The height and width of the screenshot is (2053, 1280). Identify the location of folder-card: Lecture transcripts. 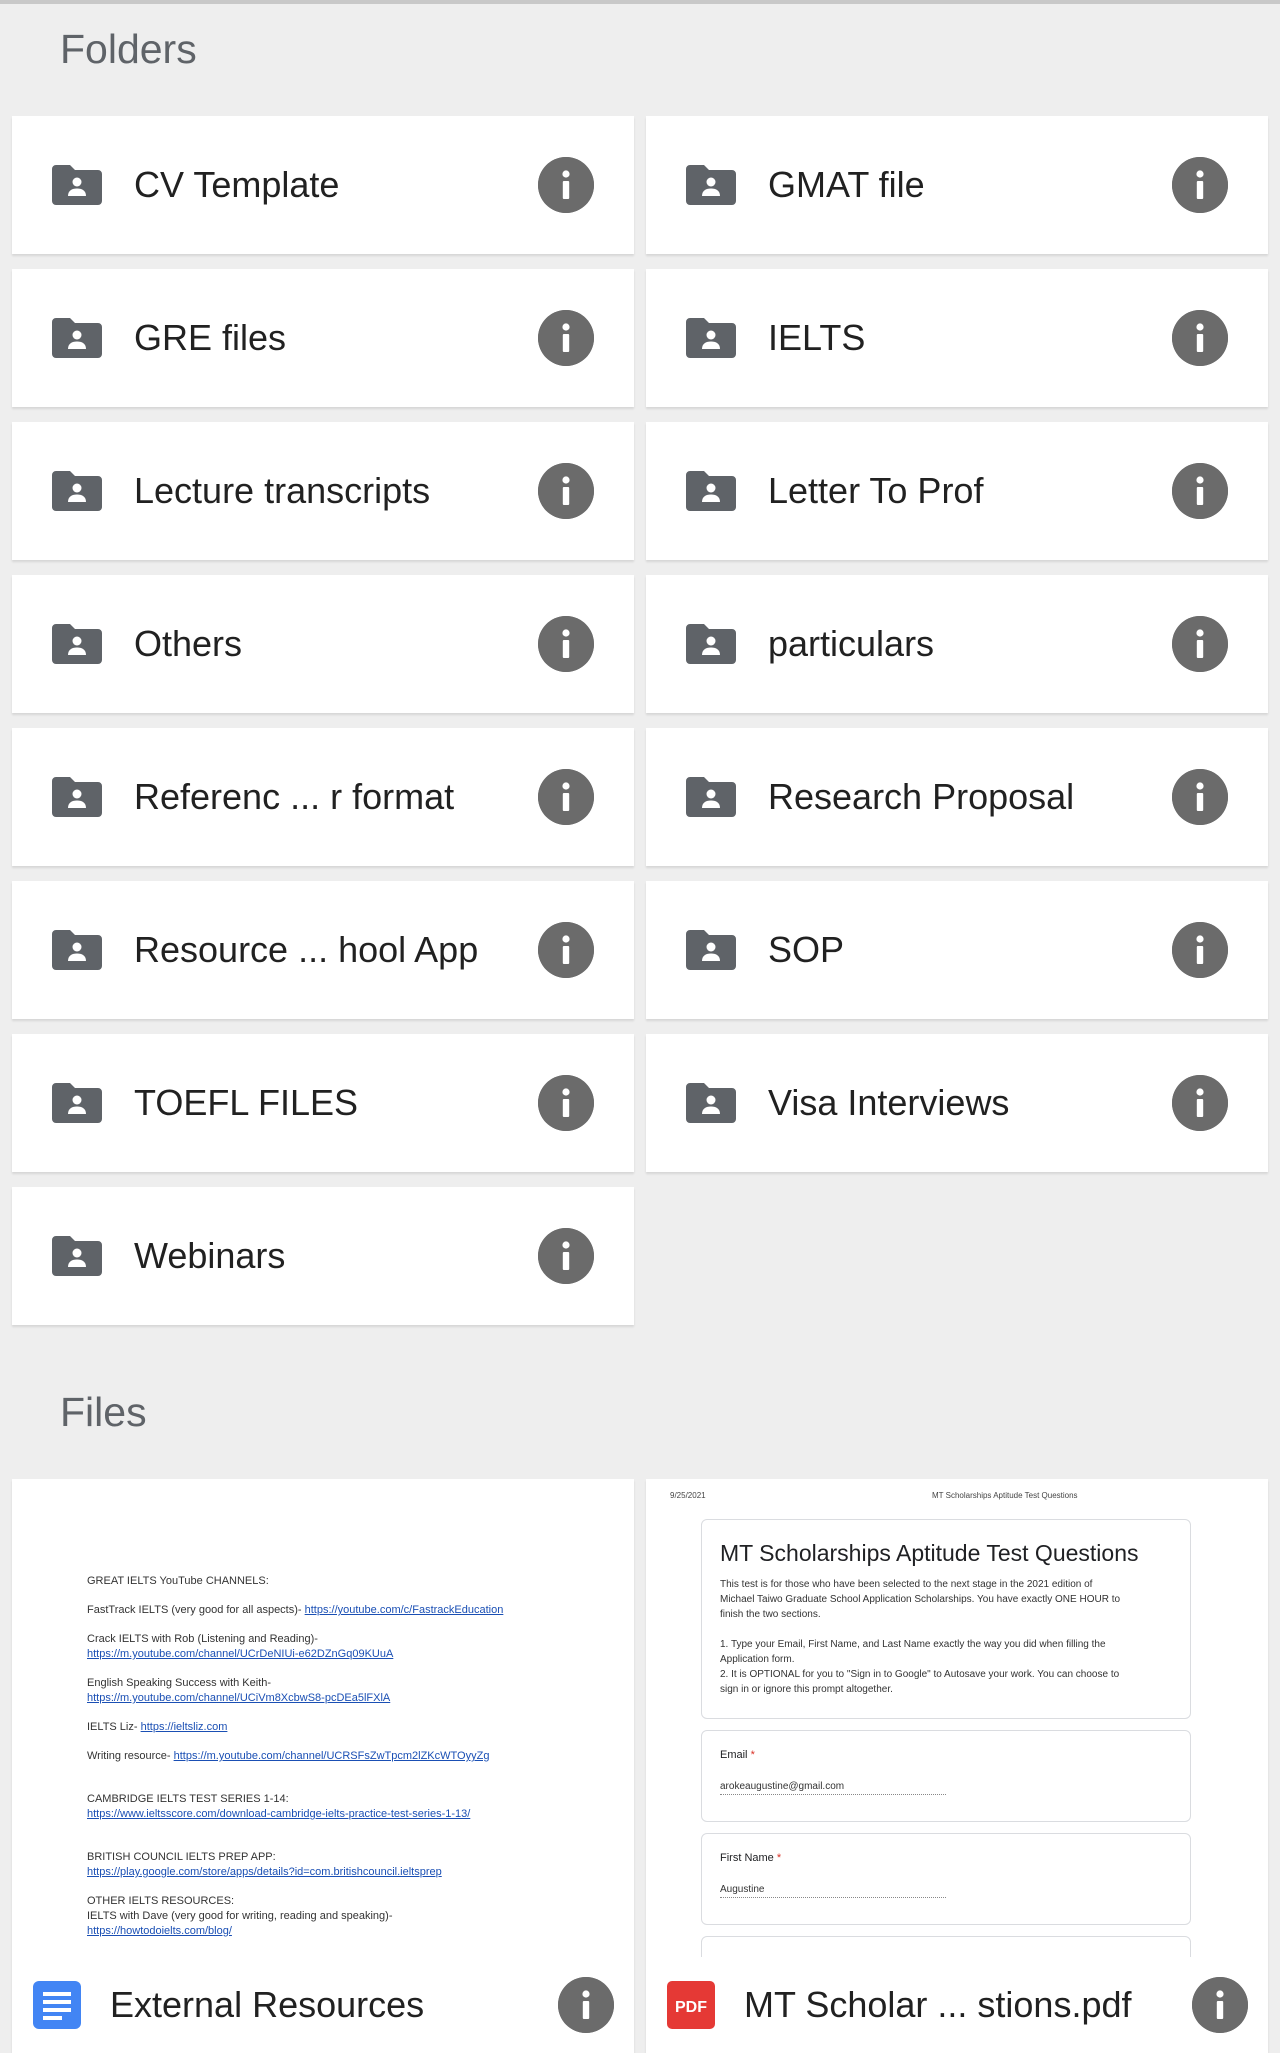
(323, 491).